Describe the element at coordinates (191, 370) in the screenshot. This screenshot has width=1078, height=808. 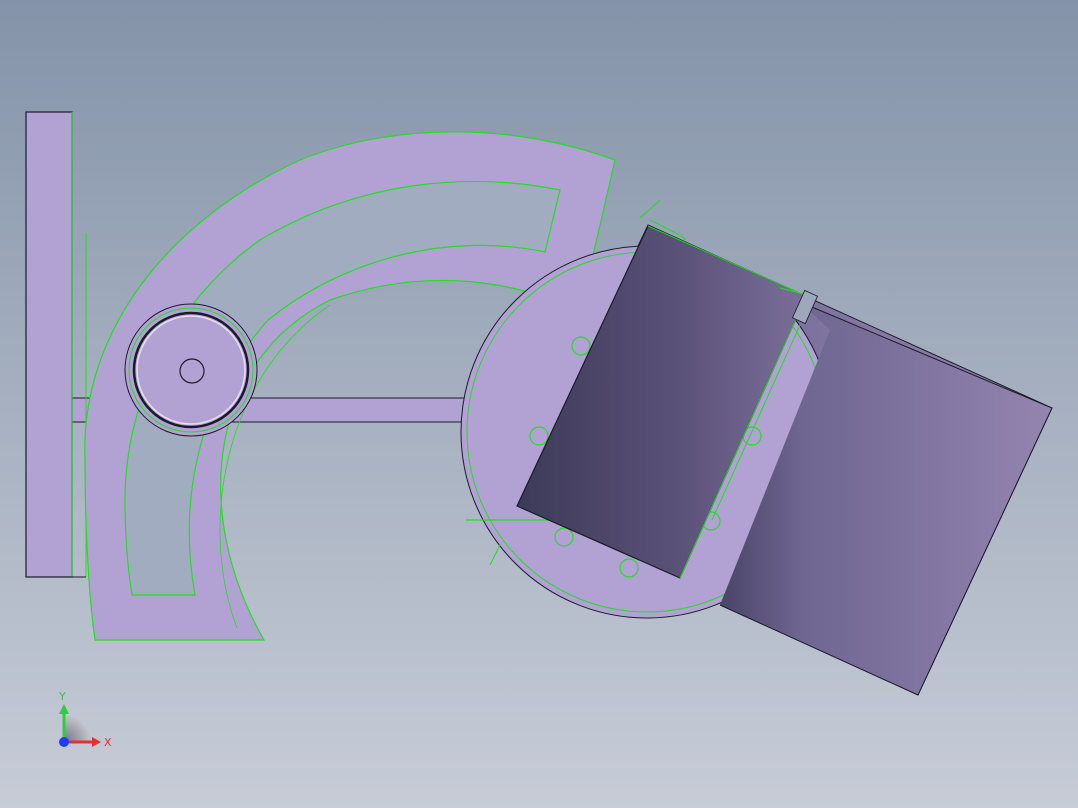
I see `pivot-disk` at that location.